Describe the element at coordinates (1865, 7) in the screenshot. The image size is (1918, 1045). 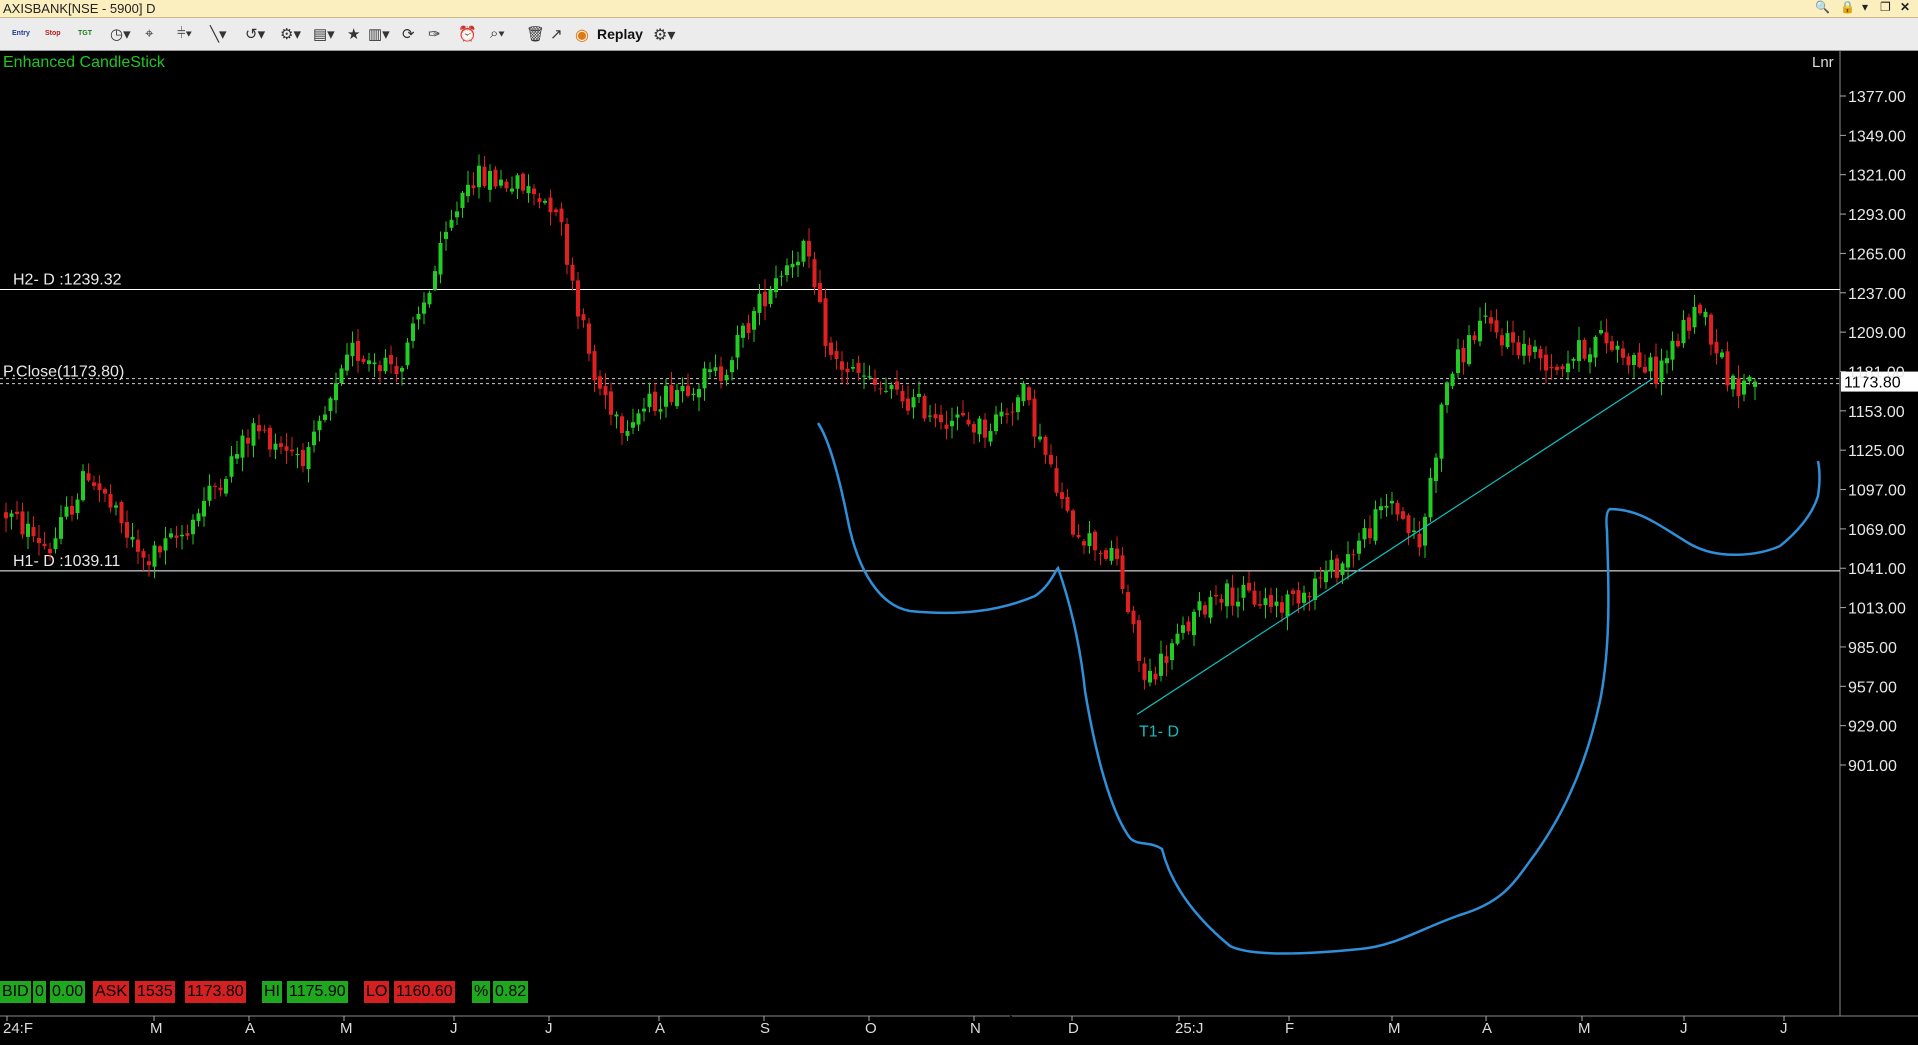
I see `dropdown-icon: ▾` at that location.